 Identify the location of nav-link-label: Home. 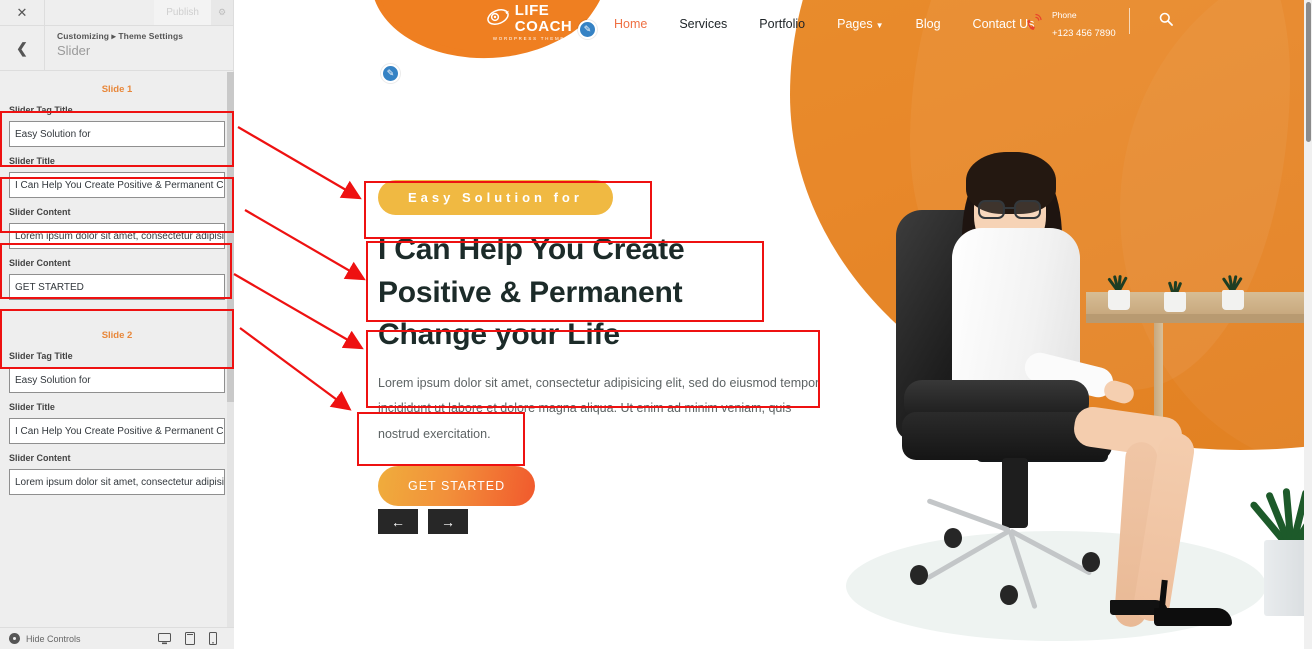
(631, 24).